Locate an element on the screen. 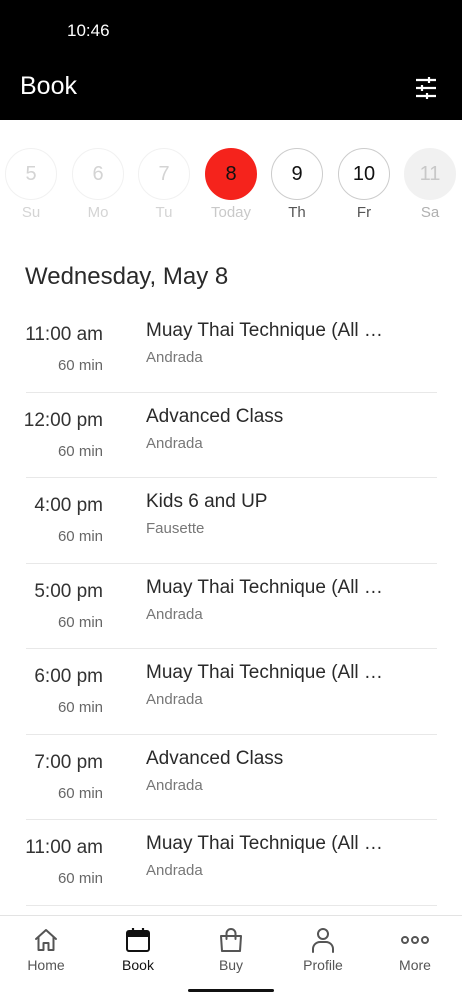 This screenshot has width=462, height=1000. nav-label: Profile is located at coordinates (323, 965).